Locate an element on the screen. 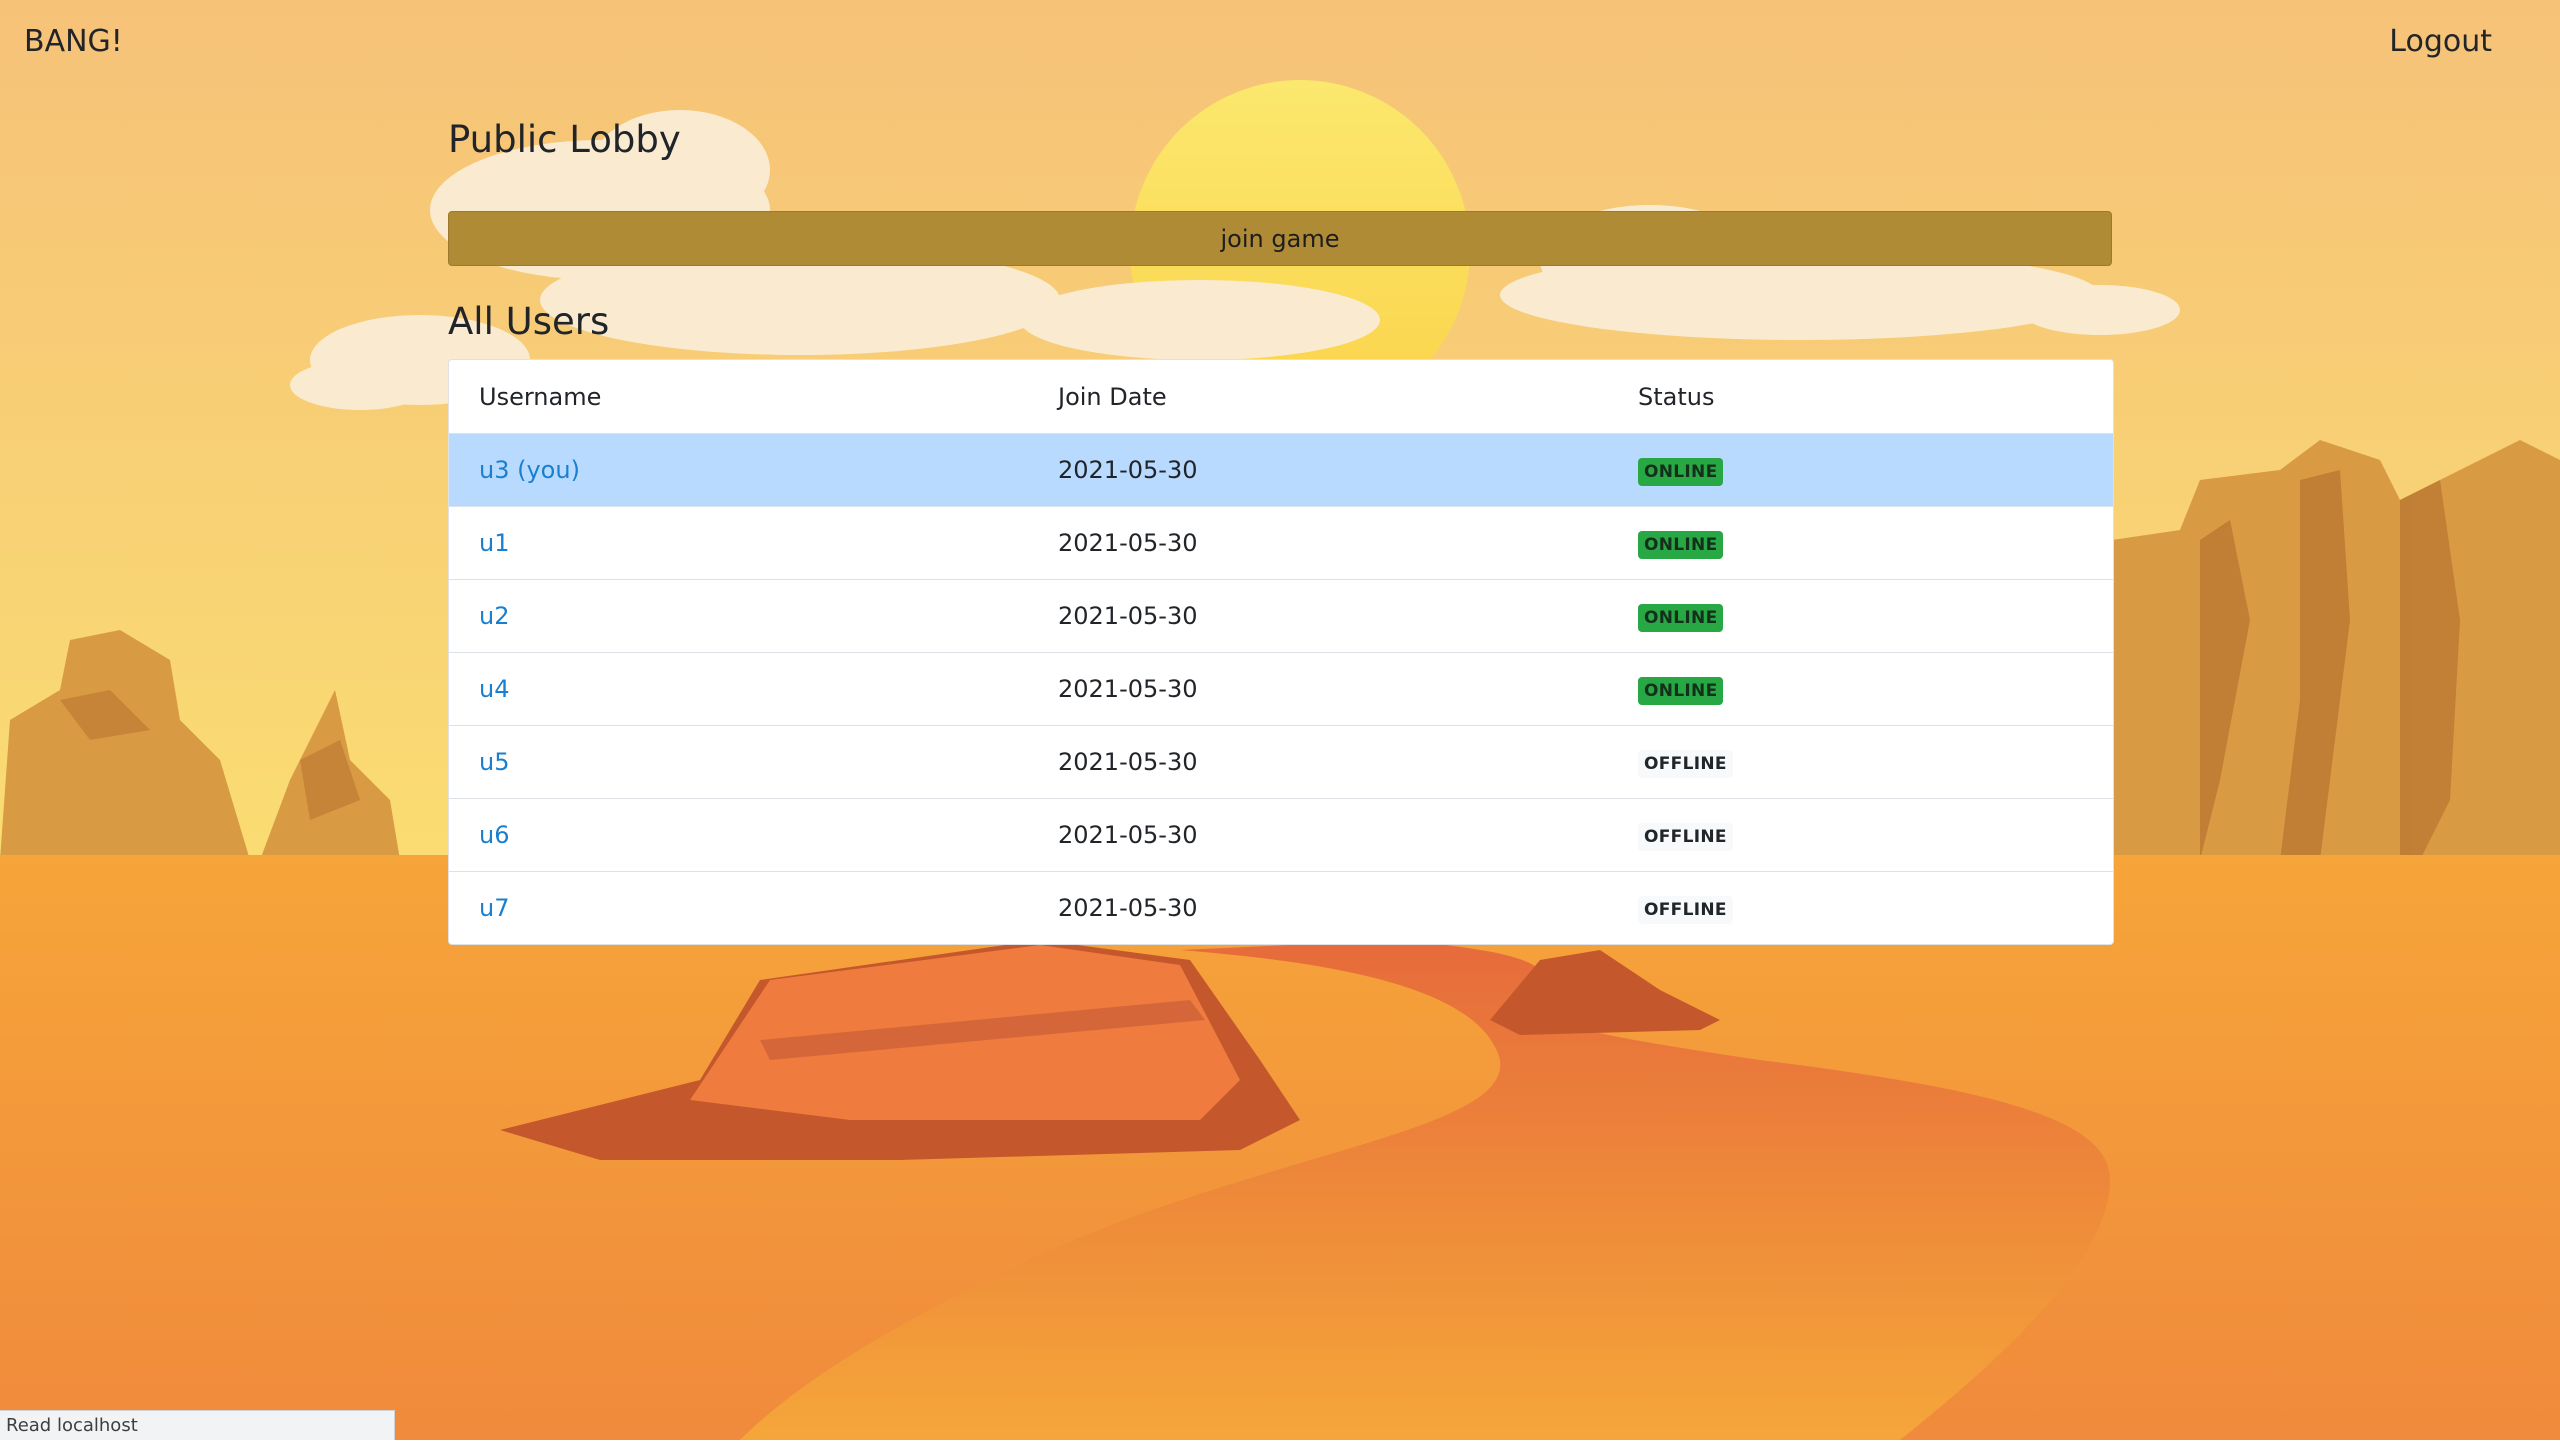 The image size is (2560, 1441). table-row-current-user: u3 (you) 2021-05-30 ONLINE is located at coordinates (1281, 470).